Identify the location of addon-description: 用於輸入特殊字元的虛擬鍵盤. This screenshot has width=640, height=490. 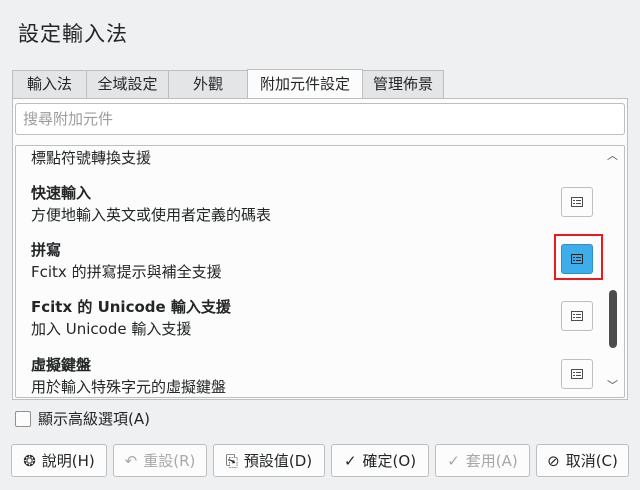
(129, 387).